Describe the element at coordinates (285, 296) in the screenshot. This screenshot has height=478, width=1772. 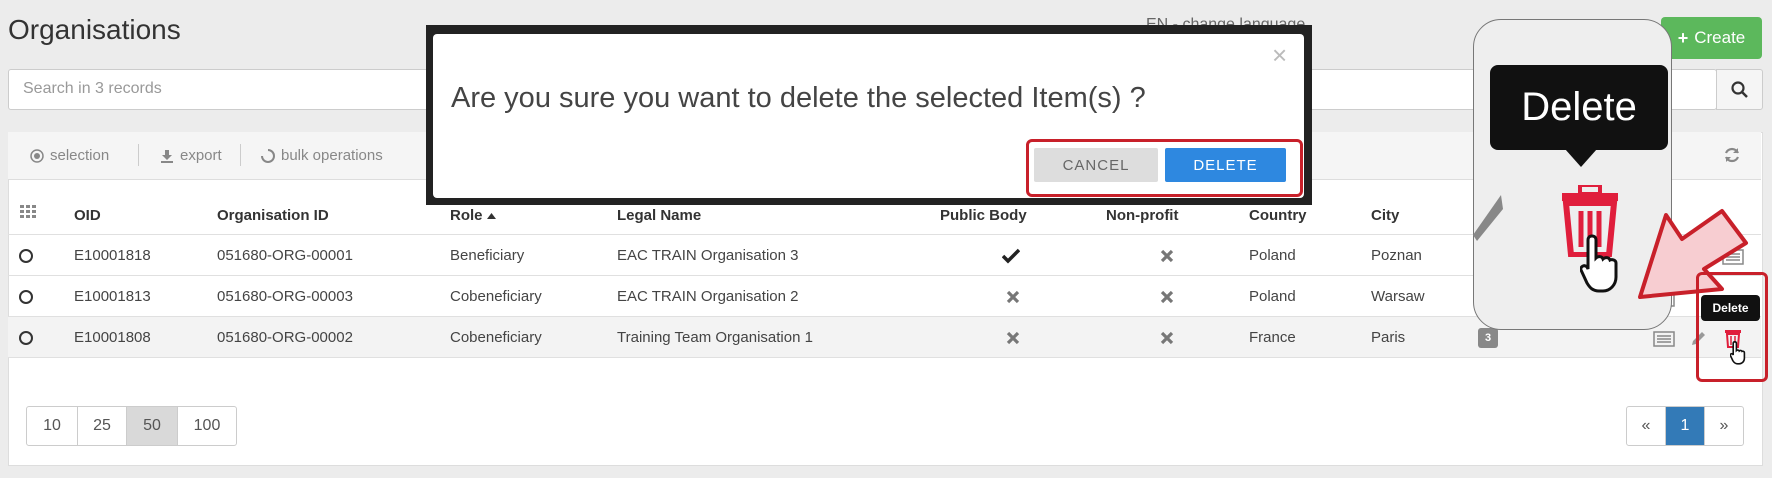
I see `cell-org-id: 051680-ORG-00003` at that location.